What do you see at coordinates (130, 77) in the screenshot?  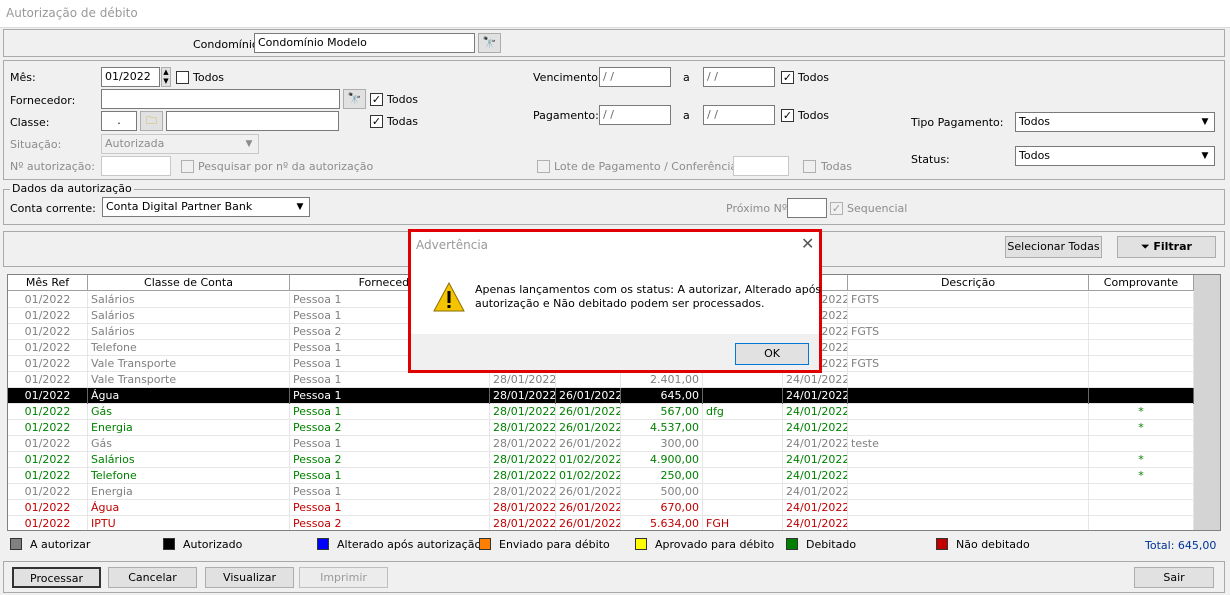 I see `mes-field: 01/2022` at bounding box center [130, 77].